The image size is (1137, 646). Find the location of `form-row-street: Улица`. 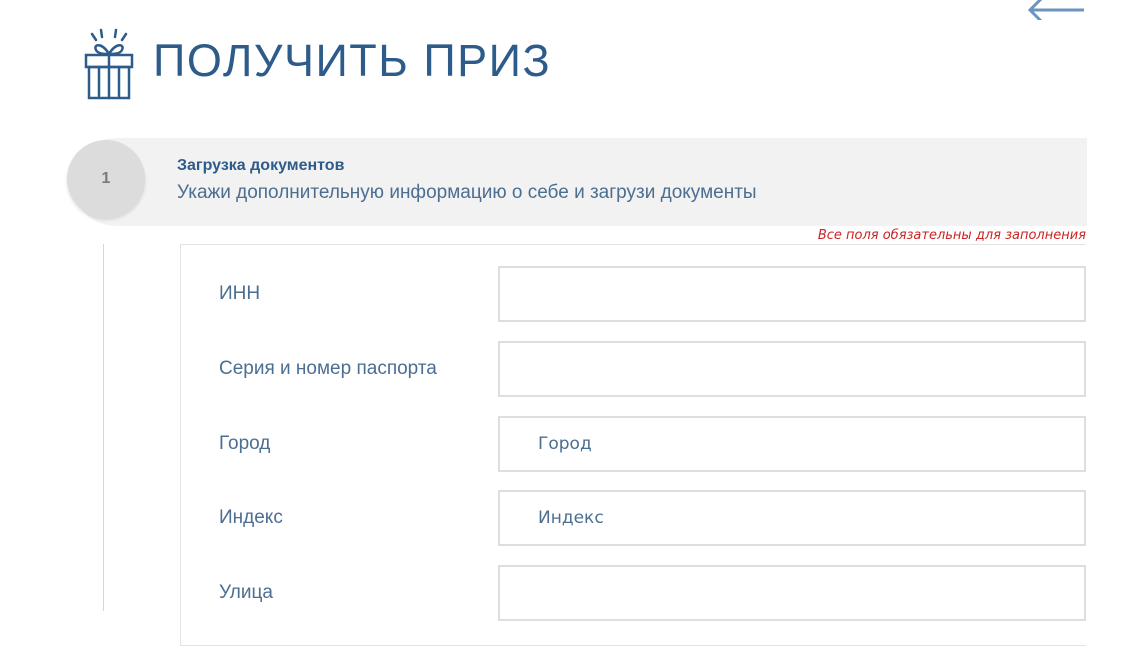

form-row-street: Улица is located at coordinates (633, 593).